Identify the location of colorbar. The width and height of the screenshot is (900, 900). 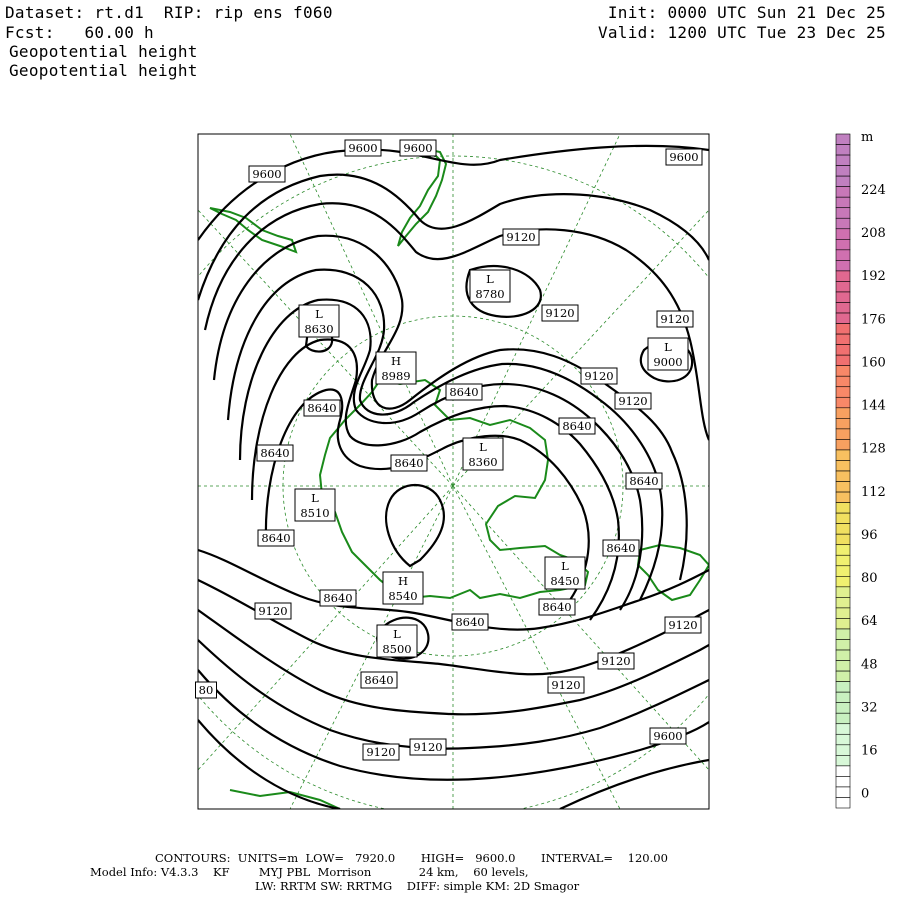
(843, 471).